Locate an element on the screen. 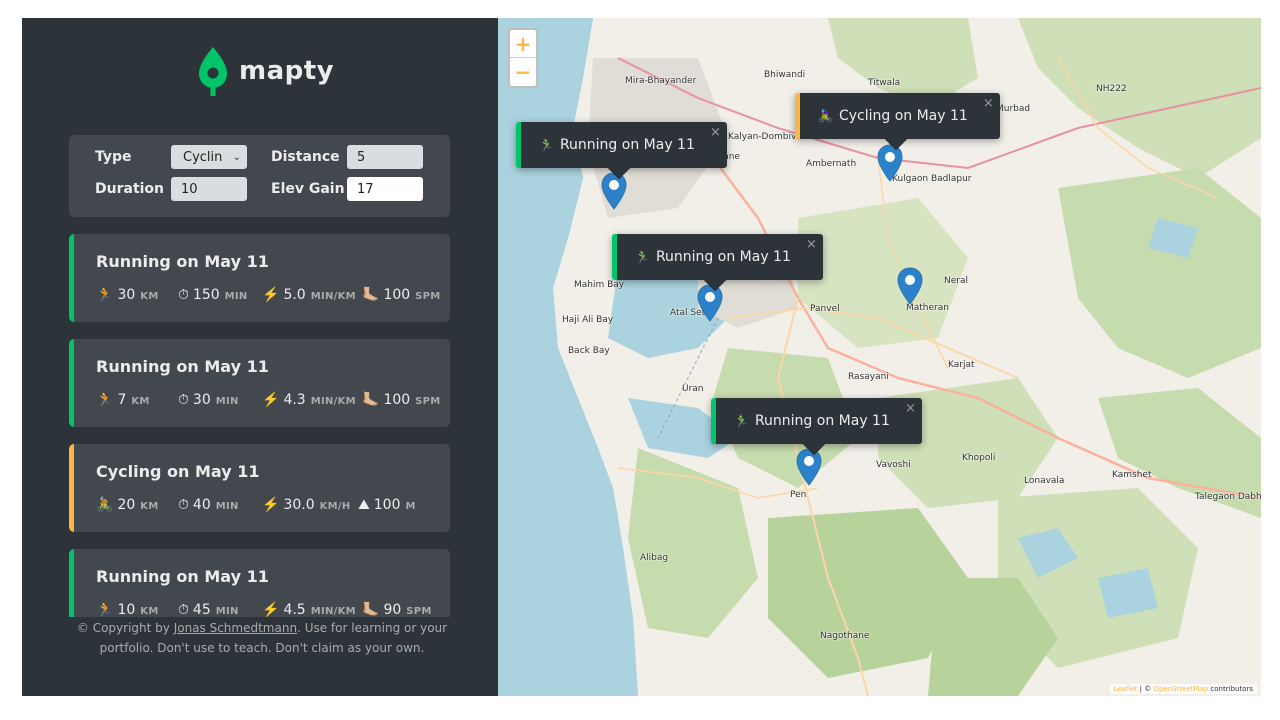 This screenshot has height=720, width=1280. workout-distance: 🏃 7 KM is located at coordinates (123, 400).